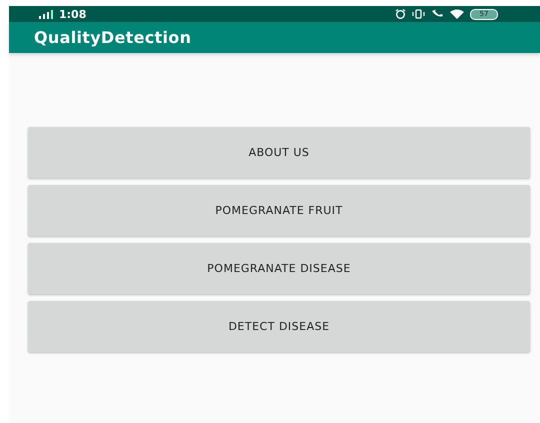  What do you see at coordinates (279, 152) in the screenshot?
I see `menu-button: ABOUT US` at bounding box center [279, 152].